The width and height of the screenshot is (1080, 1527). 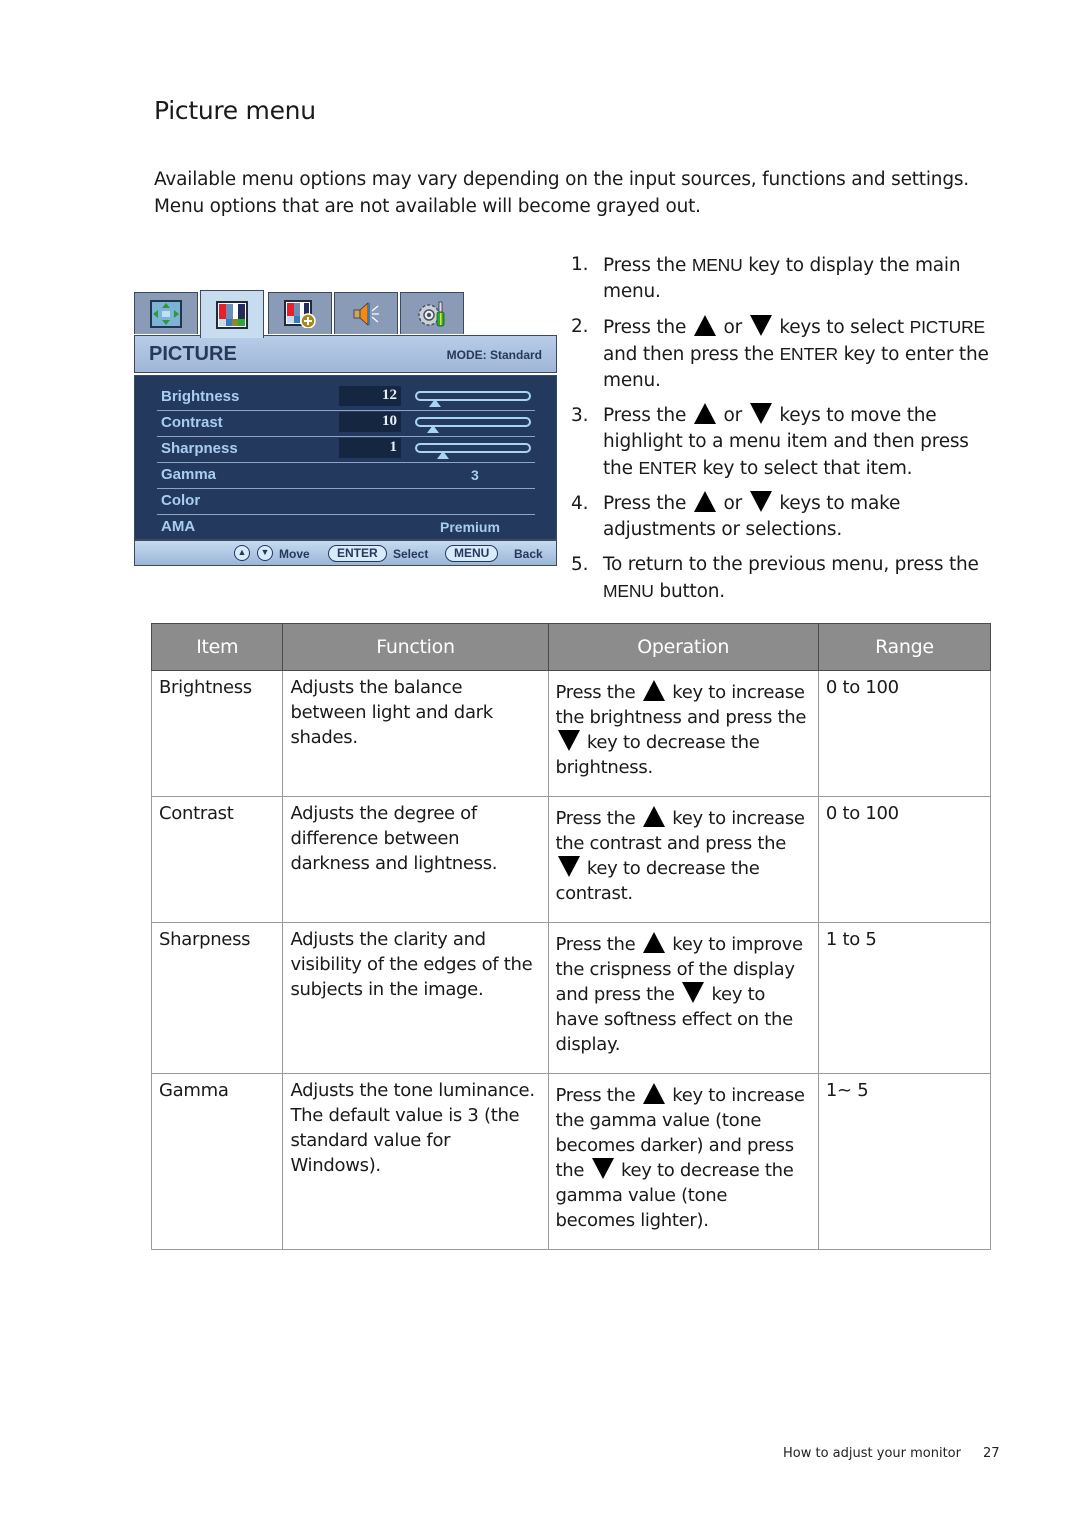 I want to click on osd-value-box: 10, so click(x=370, y=422).